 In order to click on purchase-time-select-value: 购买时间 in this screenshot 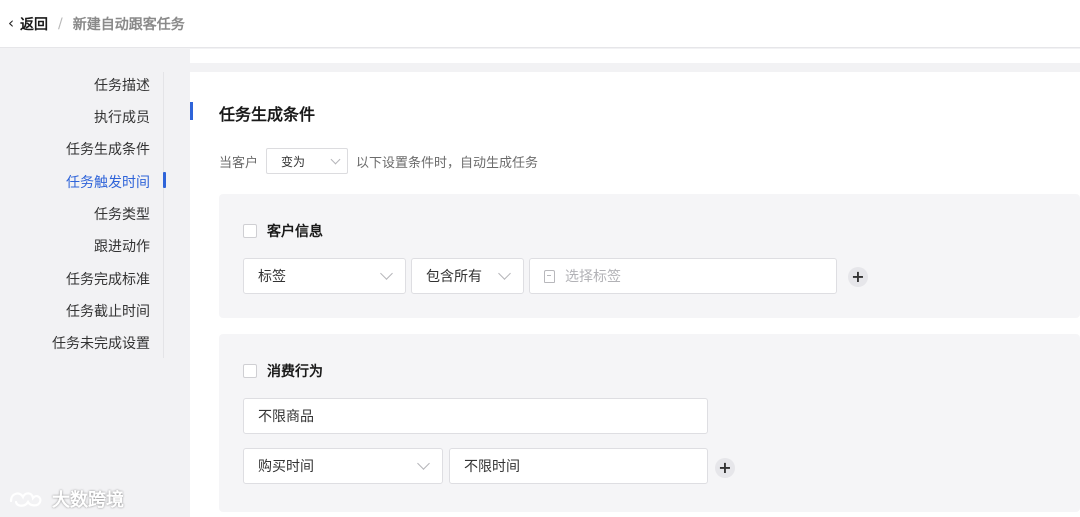, I will do `click(286, 467)`.